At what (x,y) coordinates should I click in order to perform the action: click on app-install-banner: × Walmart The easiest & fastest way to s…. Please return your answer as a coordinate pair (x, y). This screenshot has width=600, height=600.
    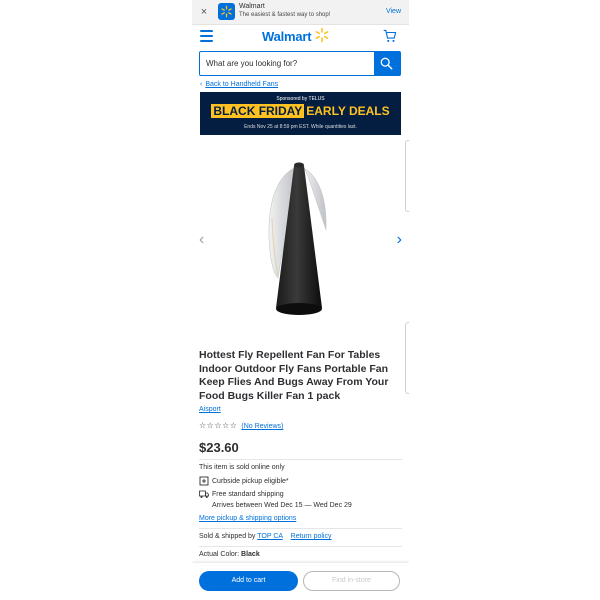
    Looking at the image, I should click on (300, 12).